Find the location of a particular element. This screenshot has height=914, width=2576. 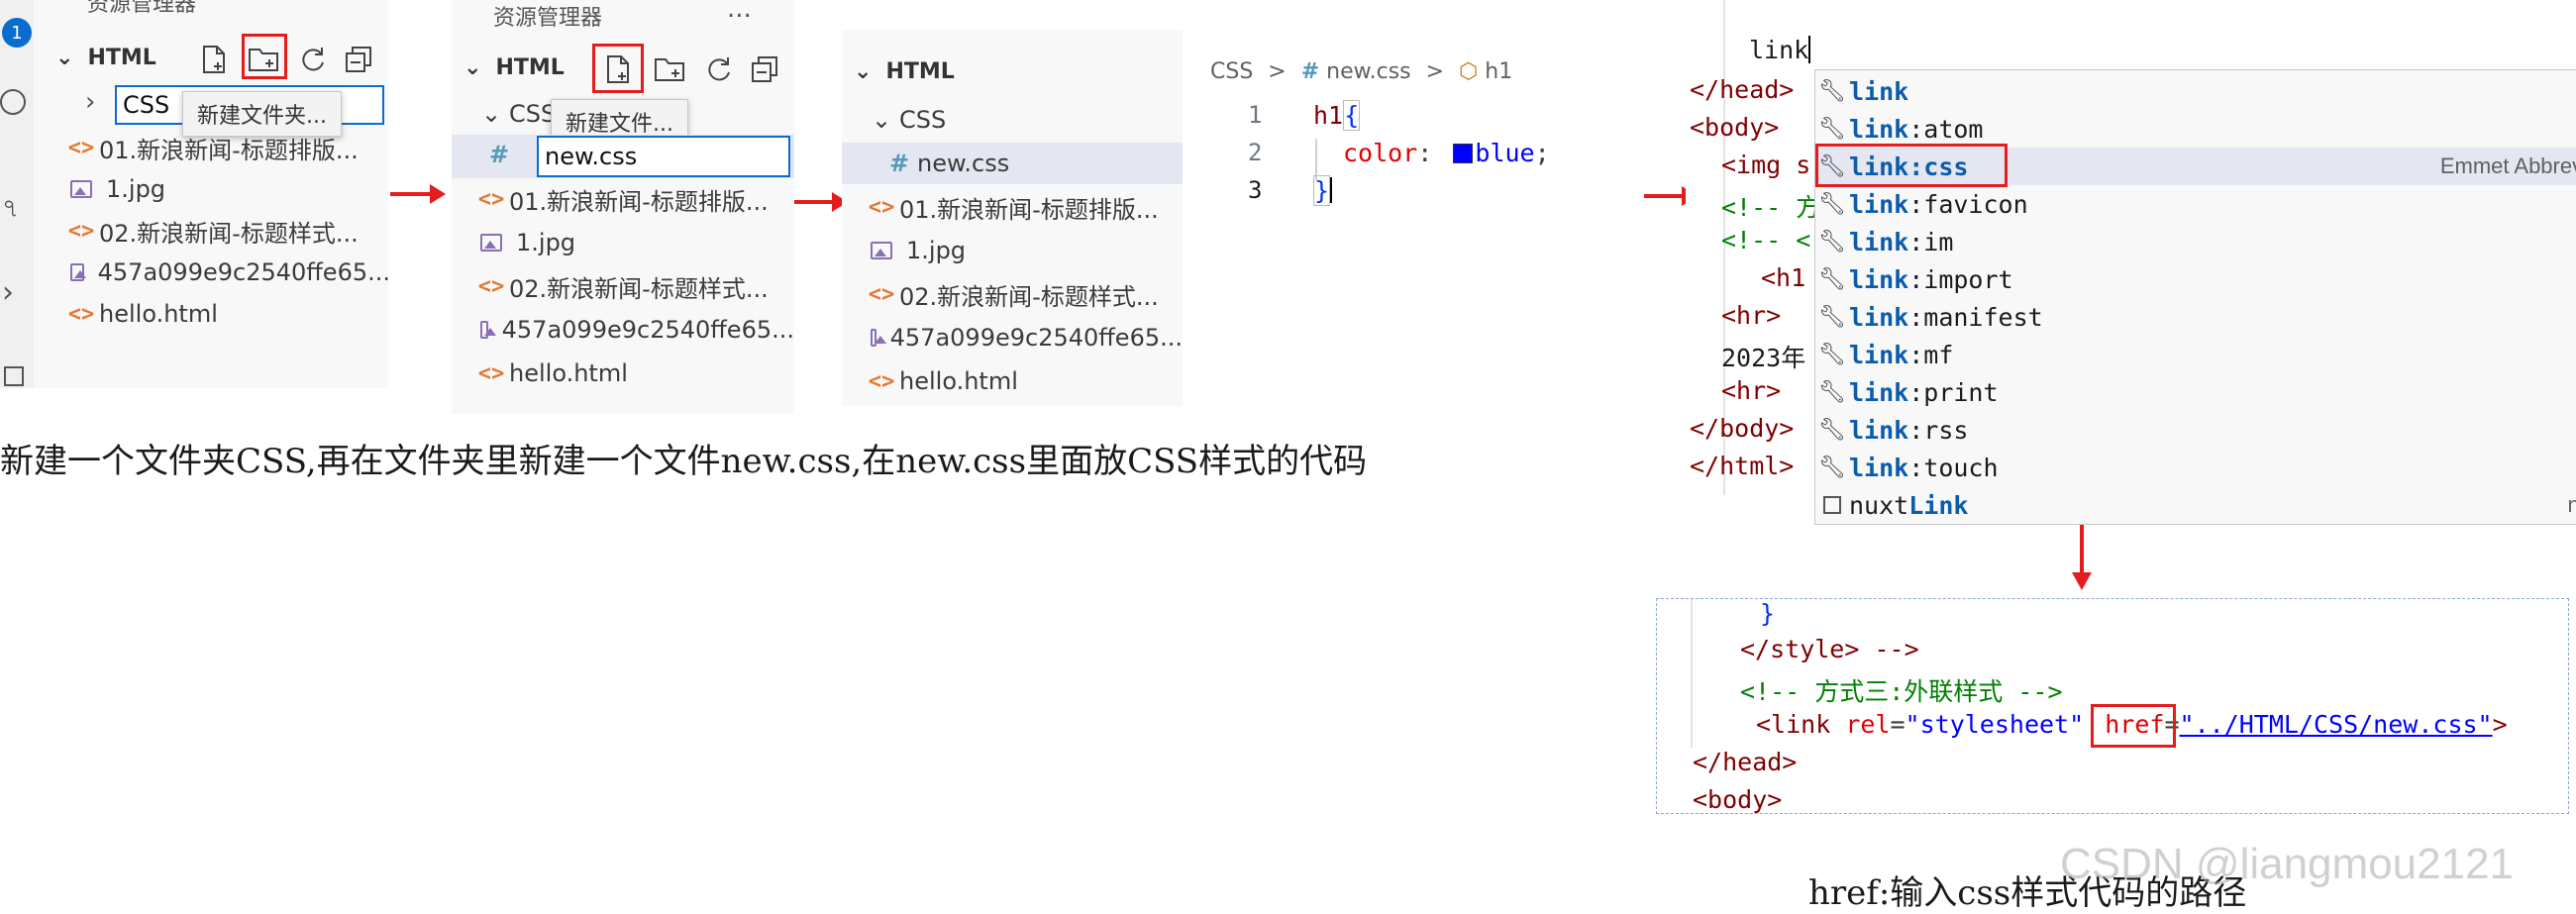

typed-text: link is located at coordinates (1780, 50).